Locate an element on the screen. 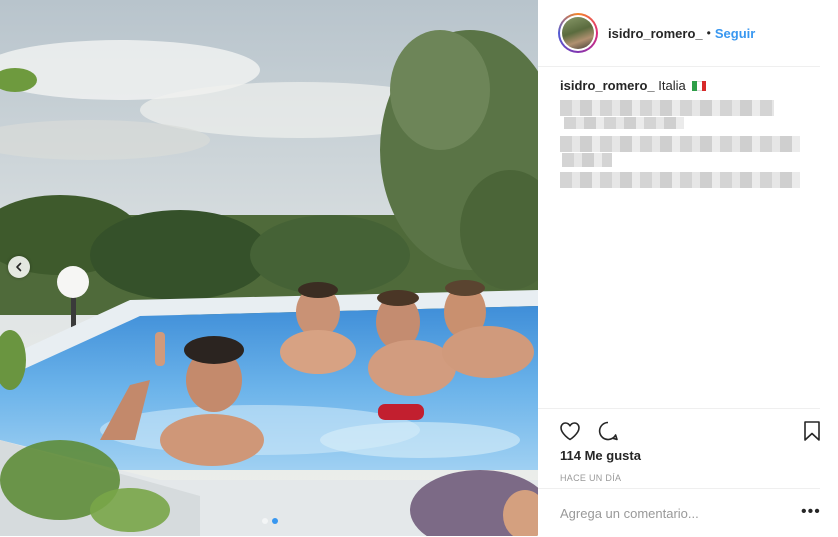 The width and height of the screenshot is (838, 537). comment-bar: ••• is located at coordinates (679, 512).